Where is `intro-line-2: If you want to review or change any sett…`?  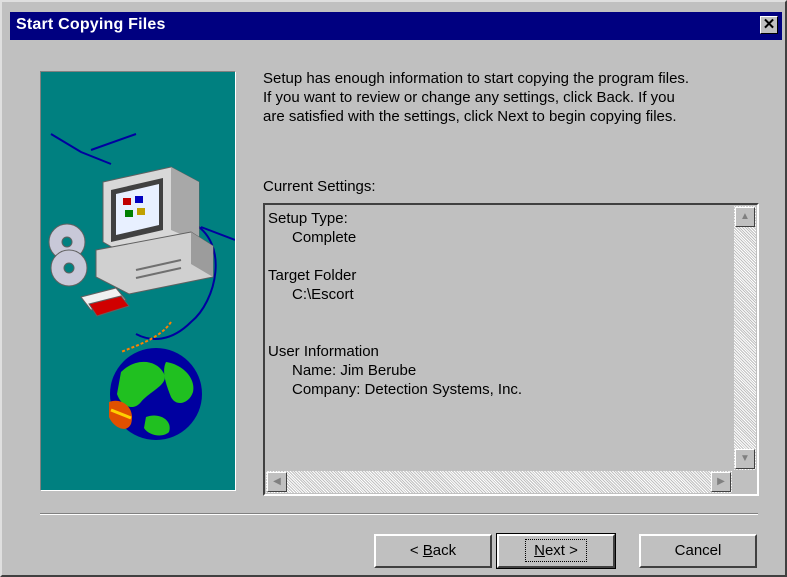 intro-line-2: If you want to review or change any sett… is located at coordinates (469, 97).